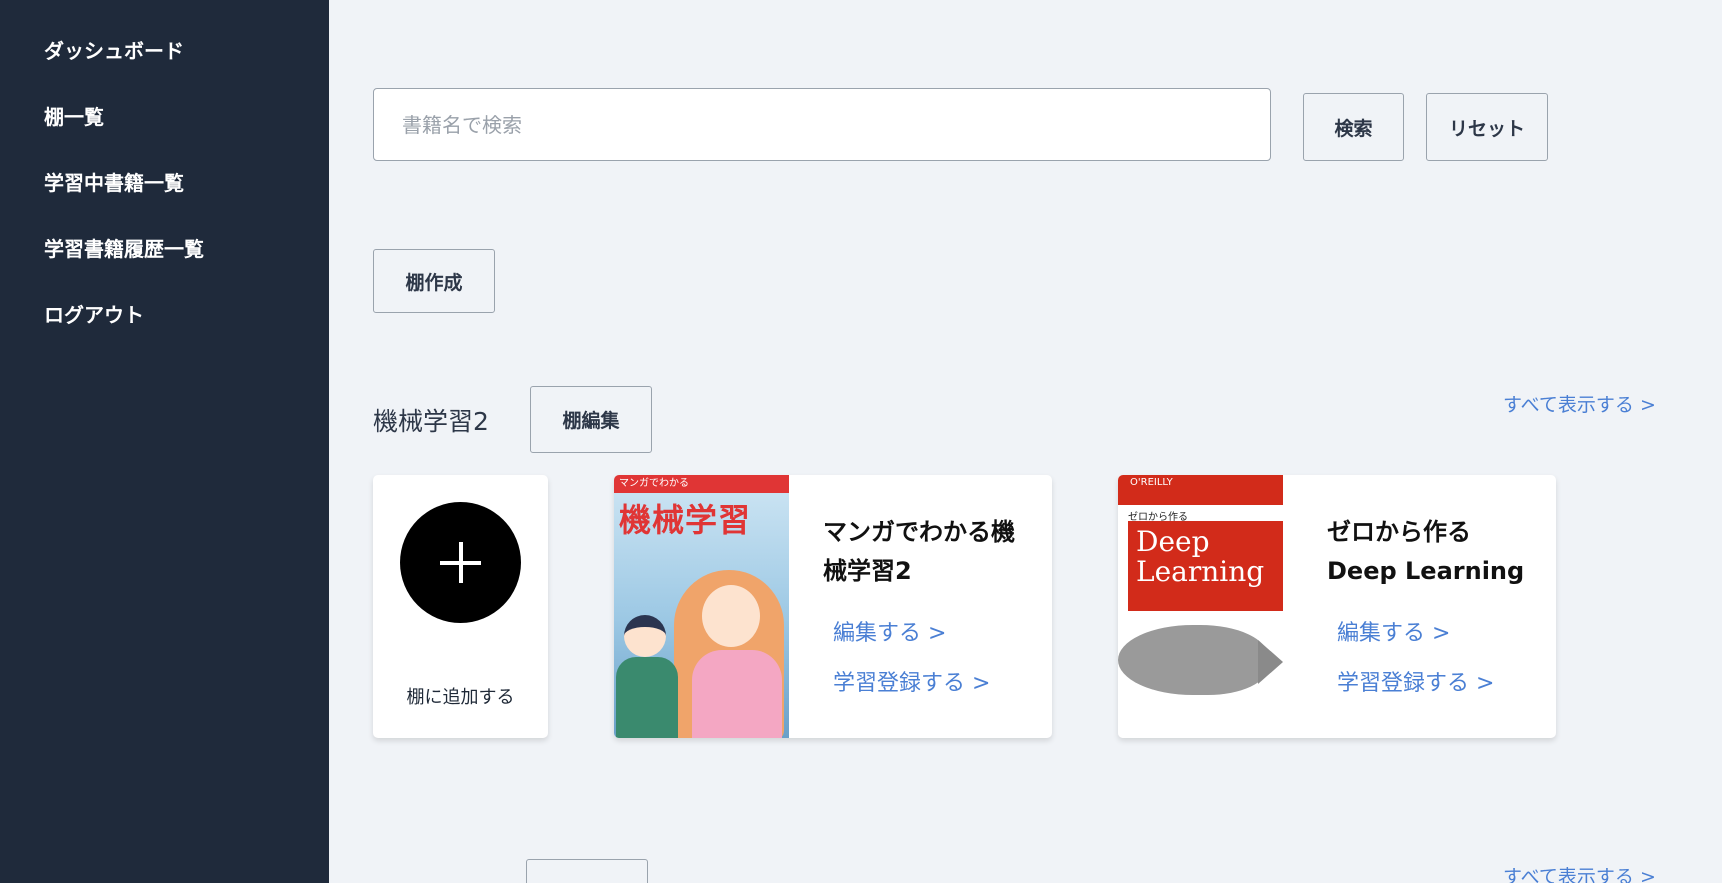  Describe the element at coordinates (460, 697) in the screenshot. I see `add-to-shelf-label: 棚に追加する` at that location.